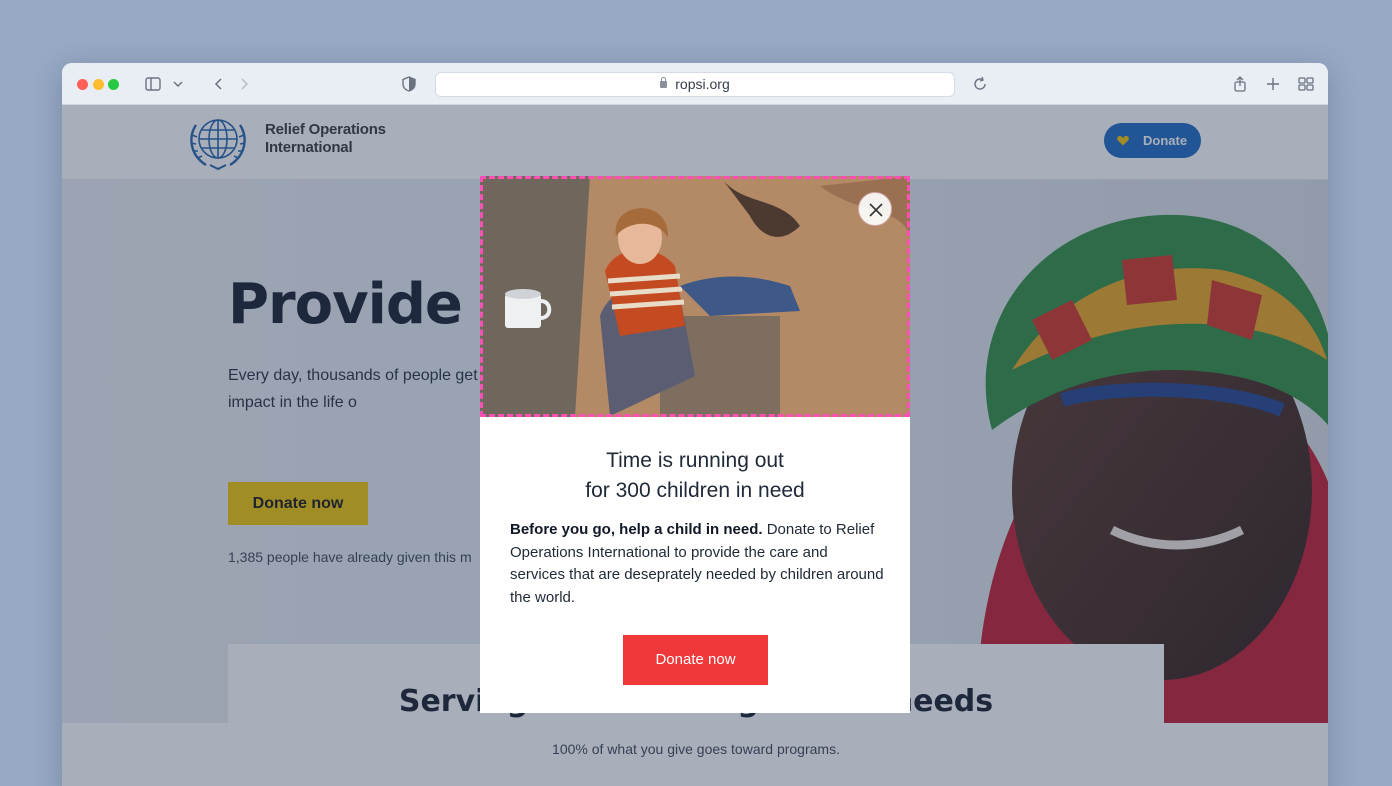 The image size is (1392, 786). I want to click on close-window-button, so click(82, 84).